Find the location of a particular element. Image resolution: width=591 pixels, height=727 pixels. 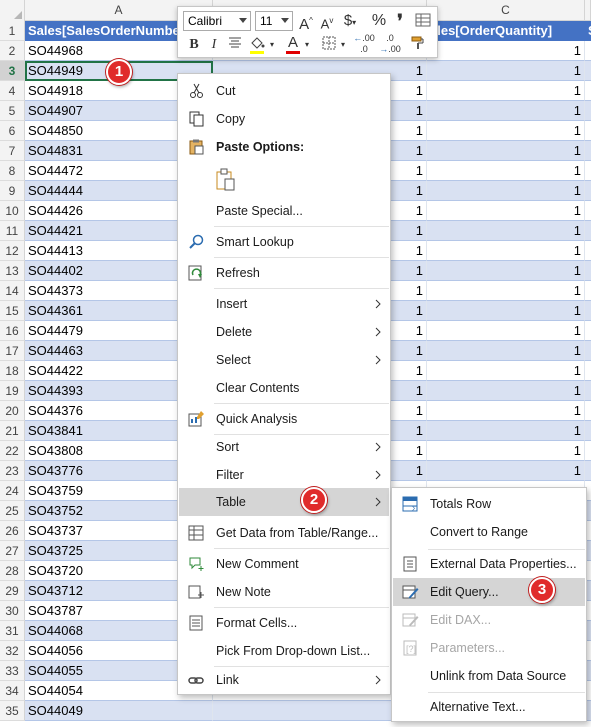

borders-icon is located at coordinates (329, 45).